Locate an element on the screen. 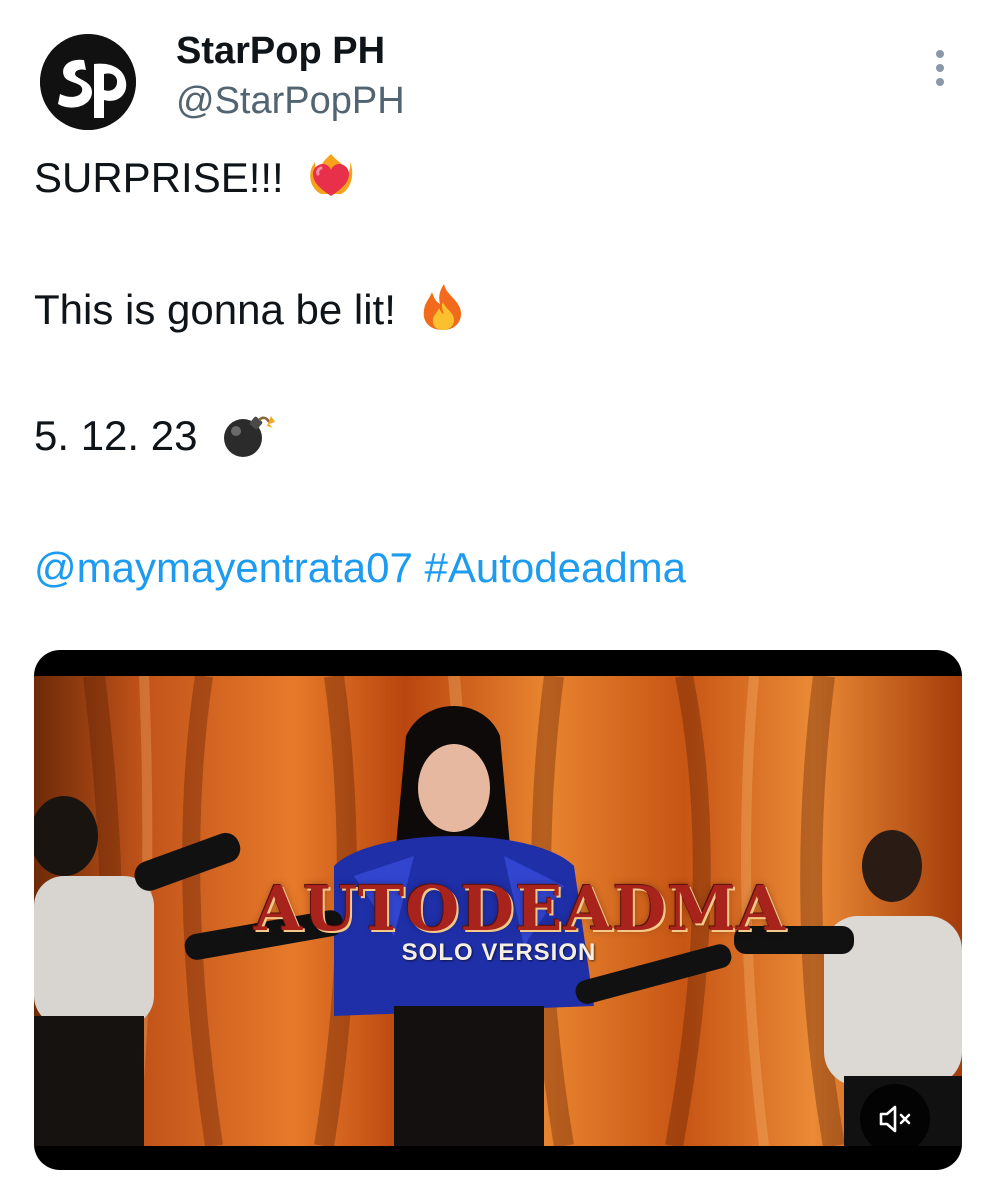 This screenshot has width=996, height=1200. tweet-text-line: SURPRISE!!! is located at coordinates (194, 177).